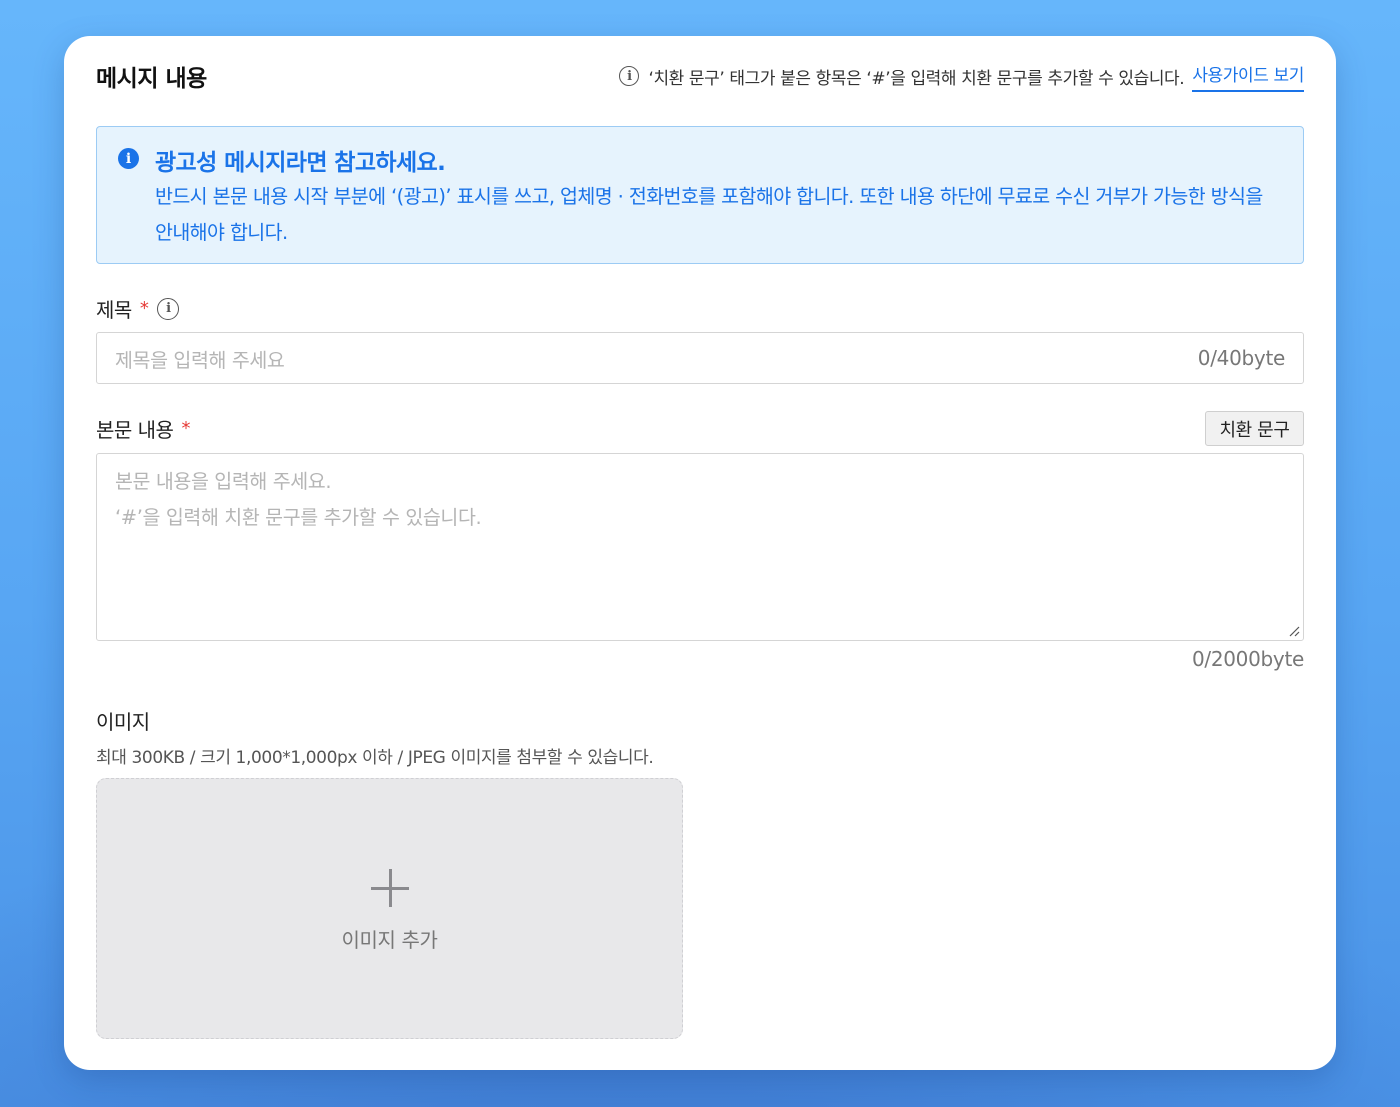  I want to click on image-label-text: 이미지, so click(123, 722).